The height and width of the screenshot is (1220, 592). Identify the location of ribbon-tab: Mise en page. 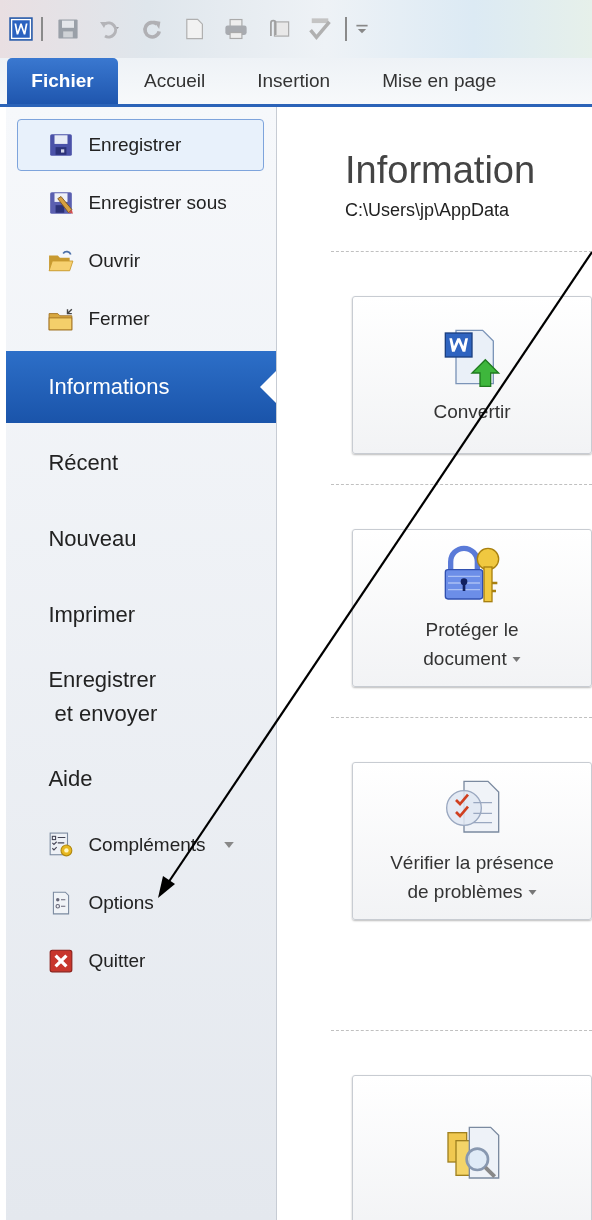
(439, 81).